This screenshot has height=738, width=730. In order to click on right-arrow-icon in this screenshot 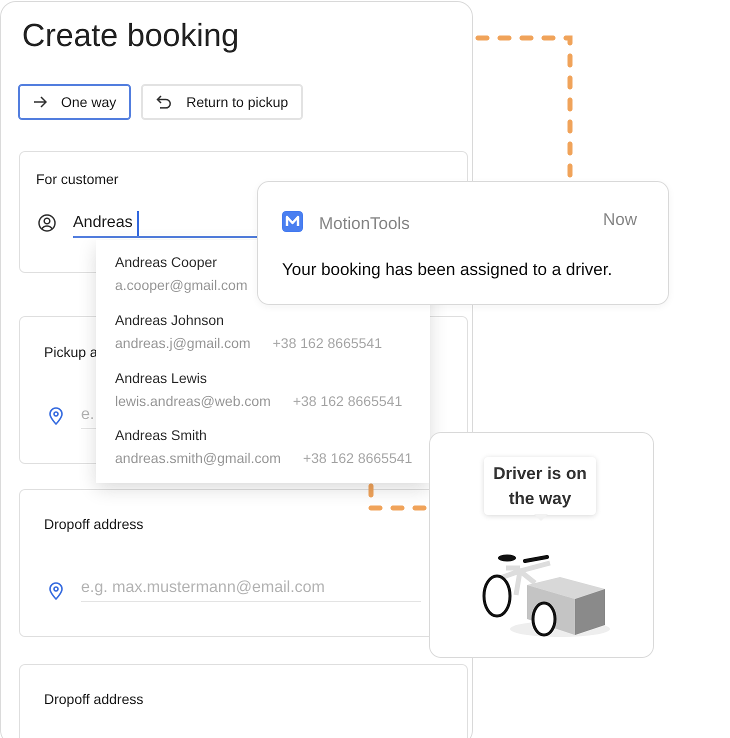, I will do `click(40, 102)`.